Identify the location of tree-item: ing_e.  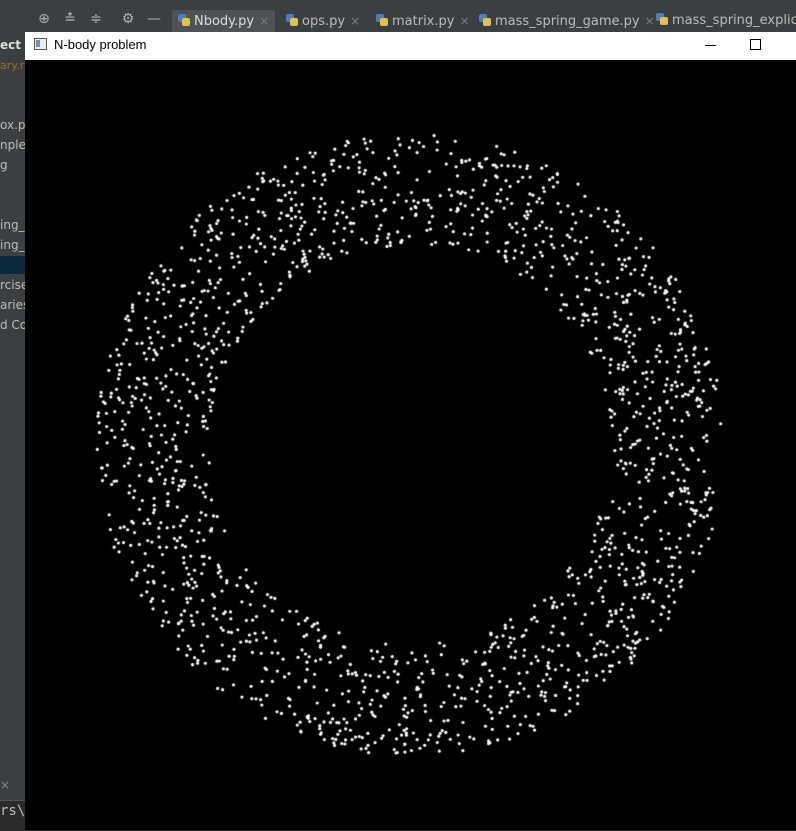
(12, 225).